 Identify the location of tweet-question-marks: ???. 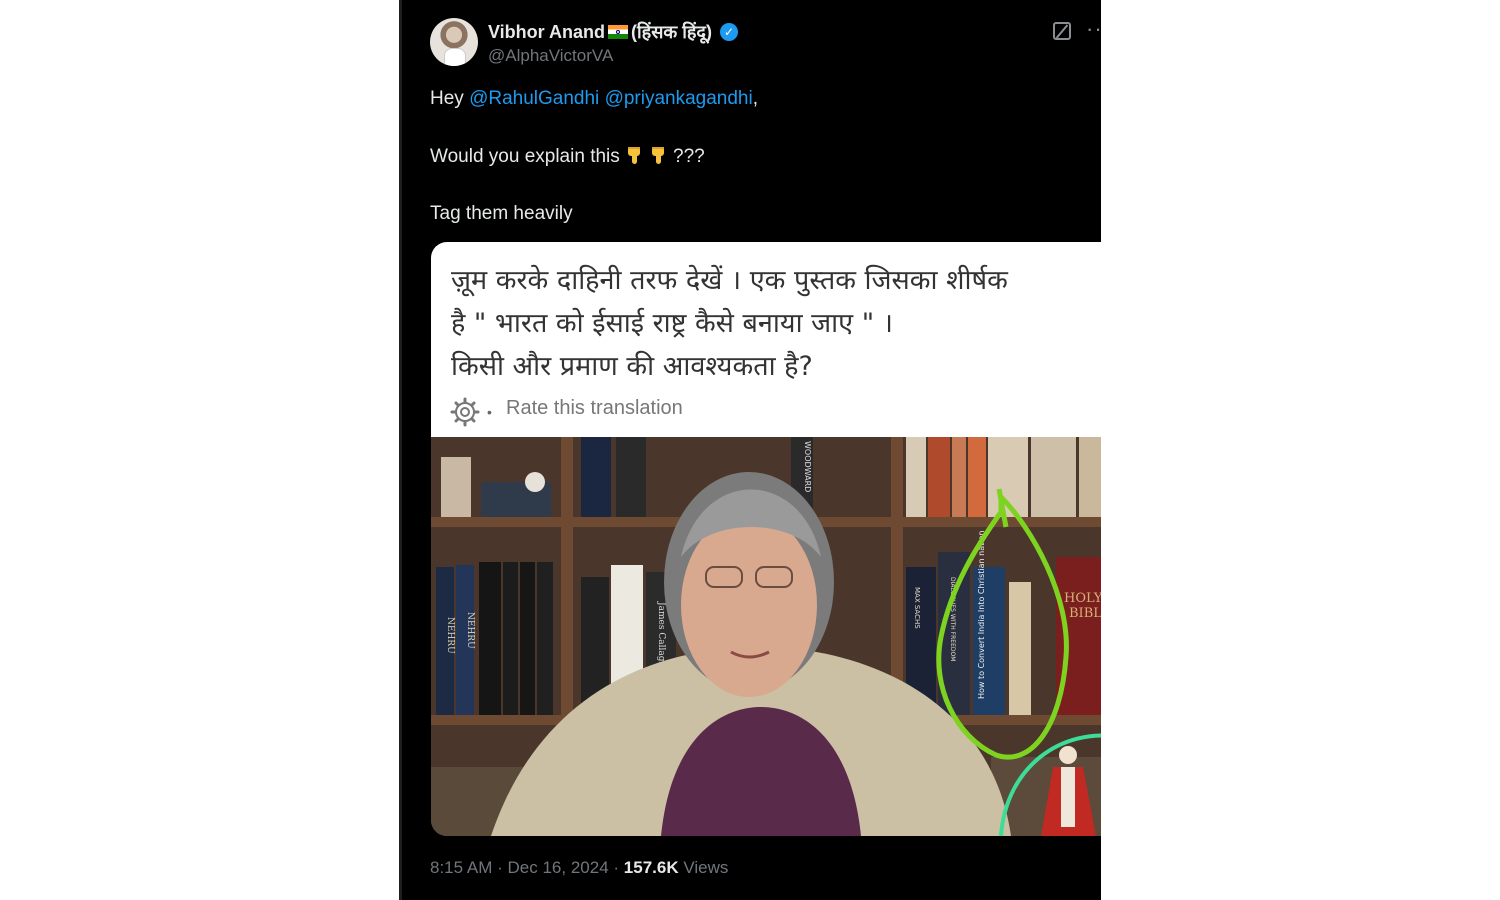
(689, 156).